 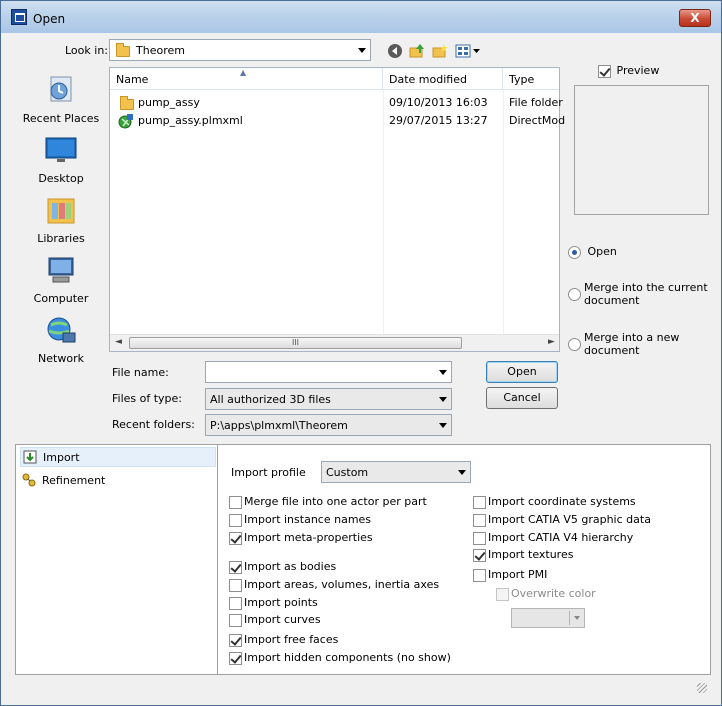 What do you see at coordinates (153, 424) in the screenshot?
I see `recent-folders-label: Recent folders:` at bounding box center [153, 424].